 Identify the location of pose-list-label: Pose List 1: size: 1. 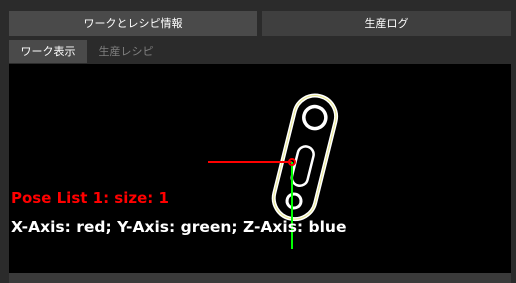
(90, 198).